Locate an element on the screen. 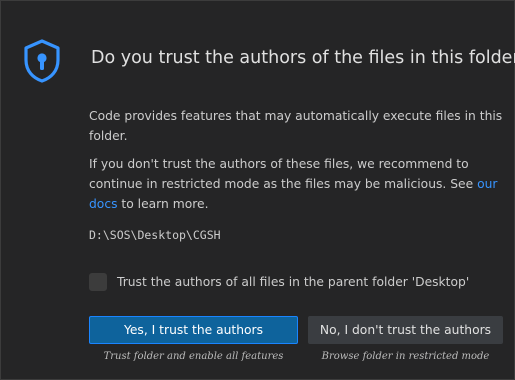 The width and height of the screenshot is (515, 380). shield-lock-icon is located at coordinates (42, 61).